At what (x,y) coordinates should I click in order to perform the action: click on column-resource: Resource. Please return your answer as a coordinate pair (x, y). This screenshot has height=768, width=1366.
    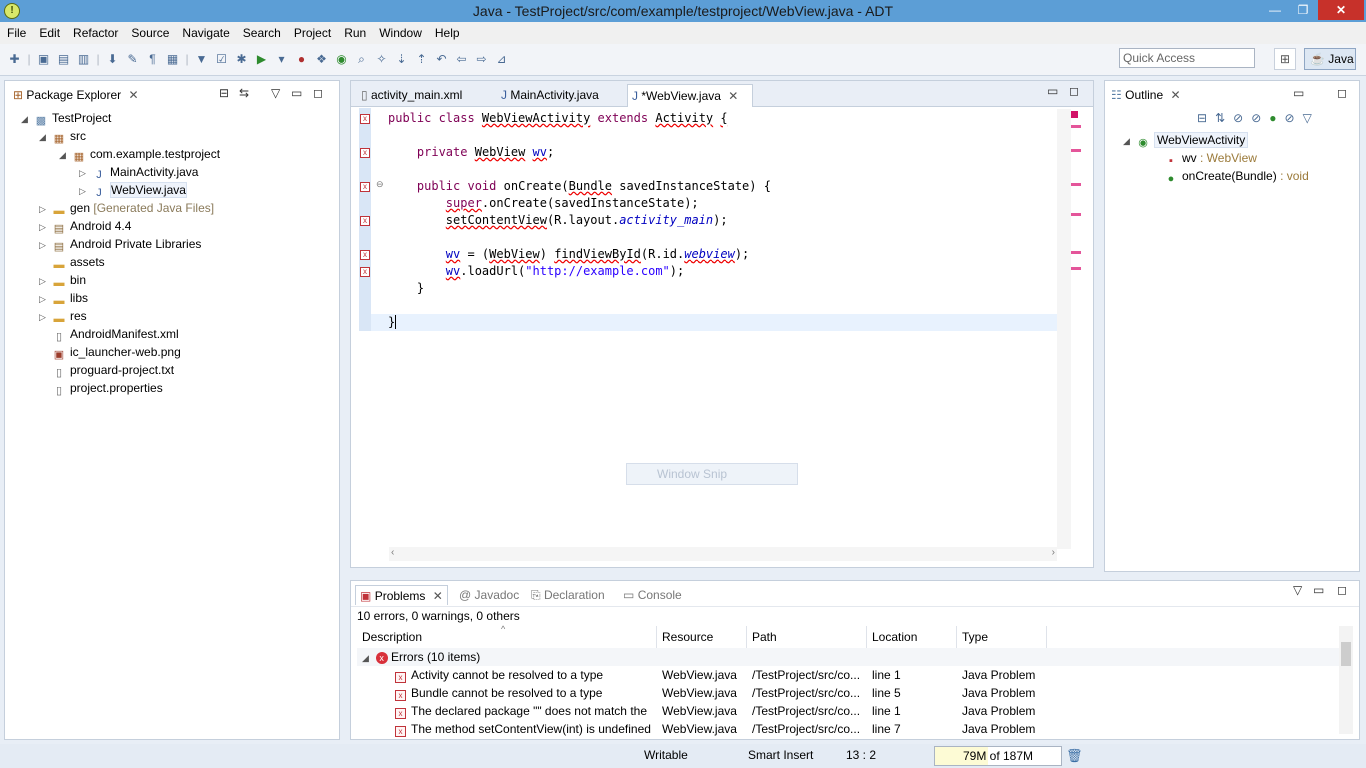
    Looking at the image, I should click on (702, 637).